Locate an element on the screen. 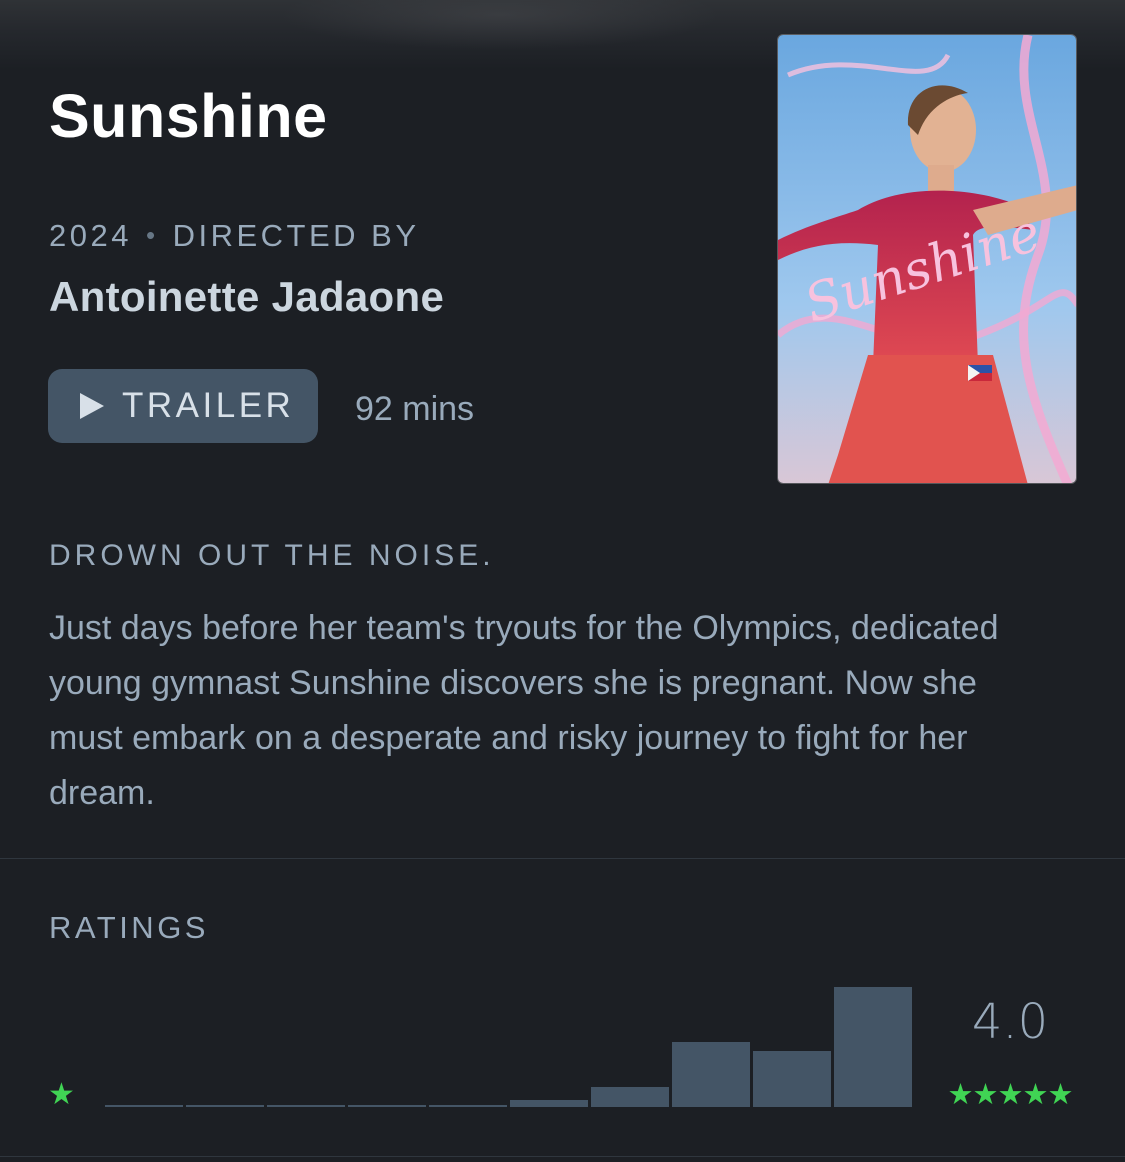 This screenshot has width=1125, height=1162. histogram-bar-3.5 is located at coordinates (630, 1097).